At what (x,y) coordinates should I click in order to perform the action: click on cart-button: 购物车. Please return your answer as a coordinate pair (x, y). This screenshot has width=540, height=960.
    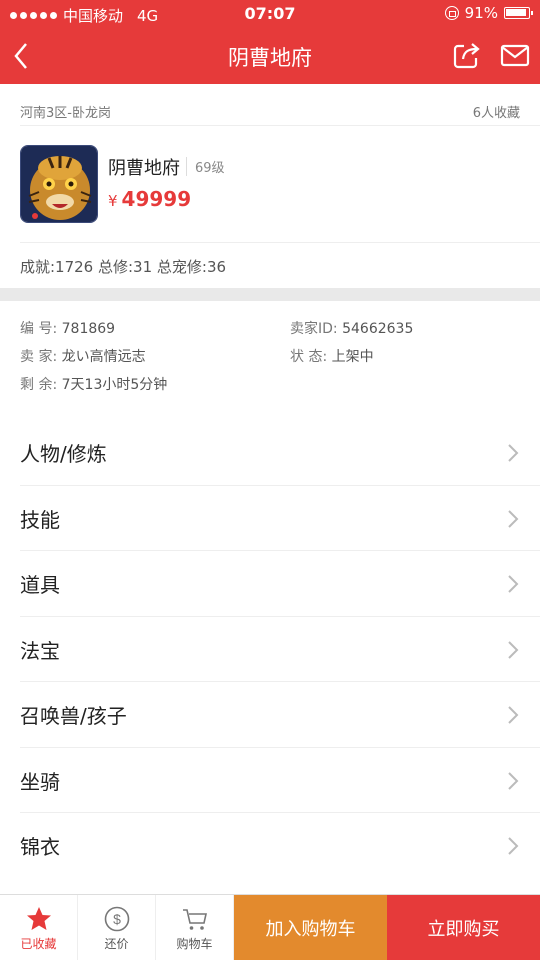
    Looking at the image, I should click on (195, 927).